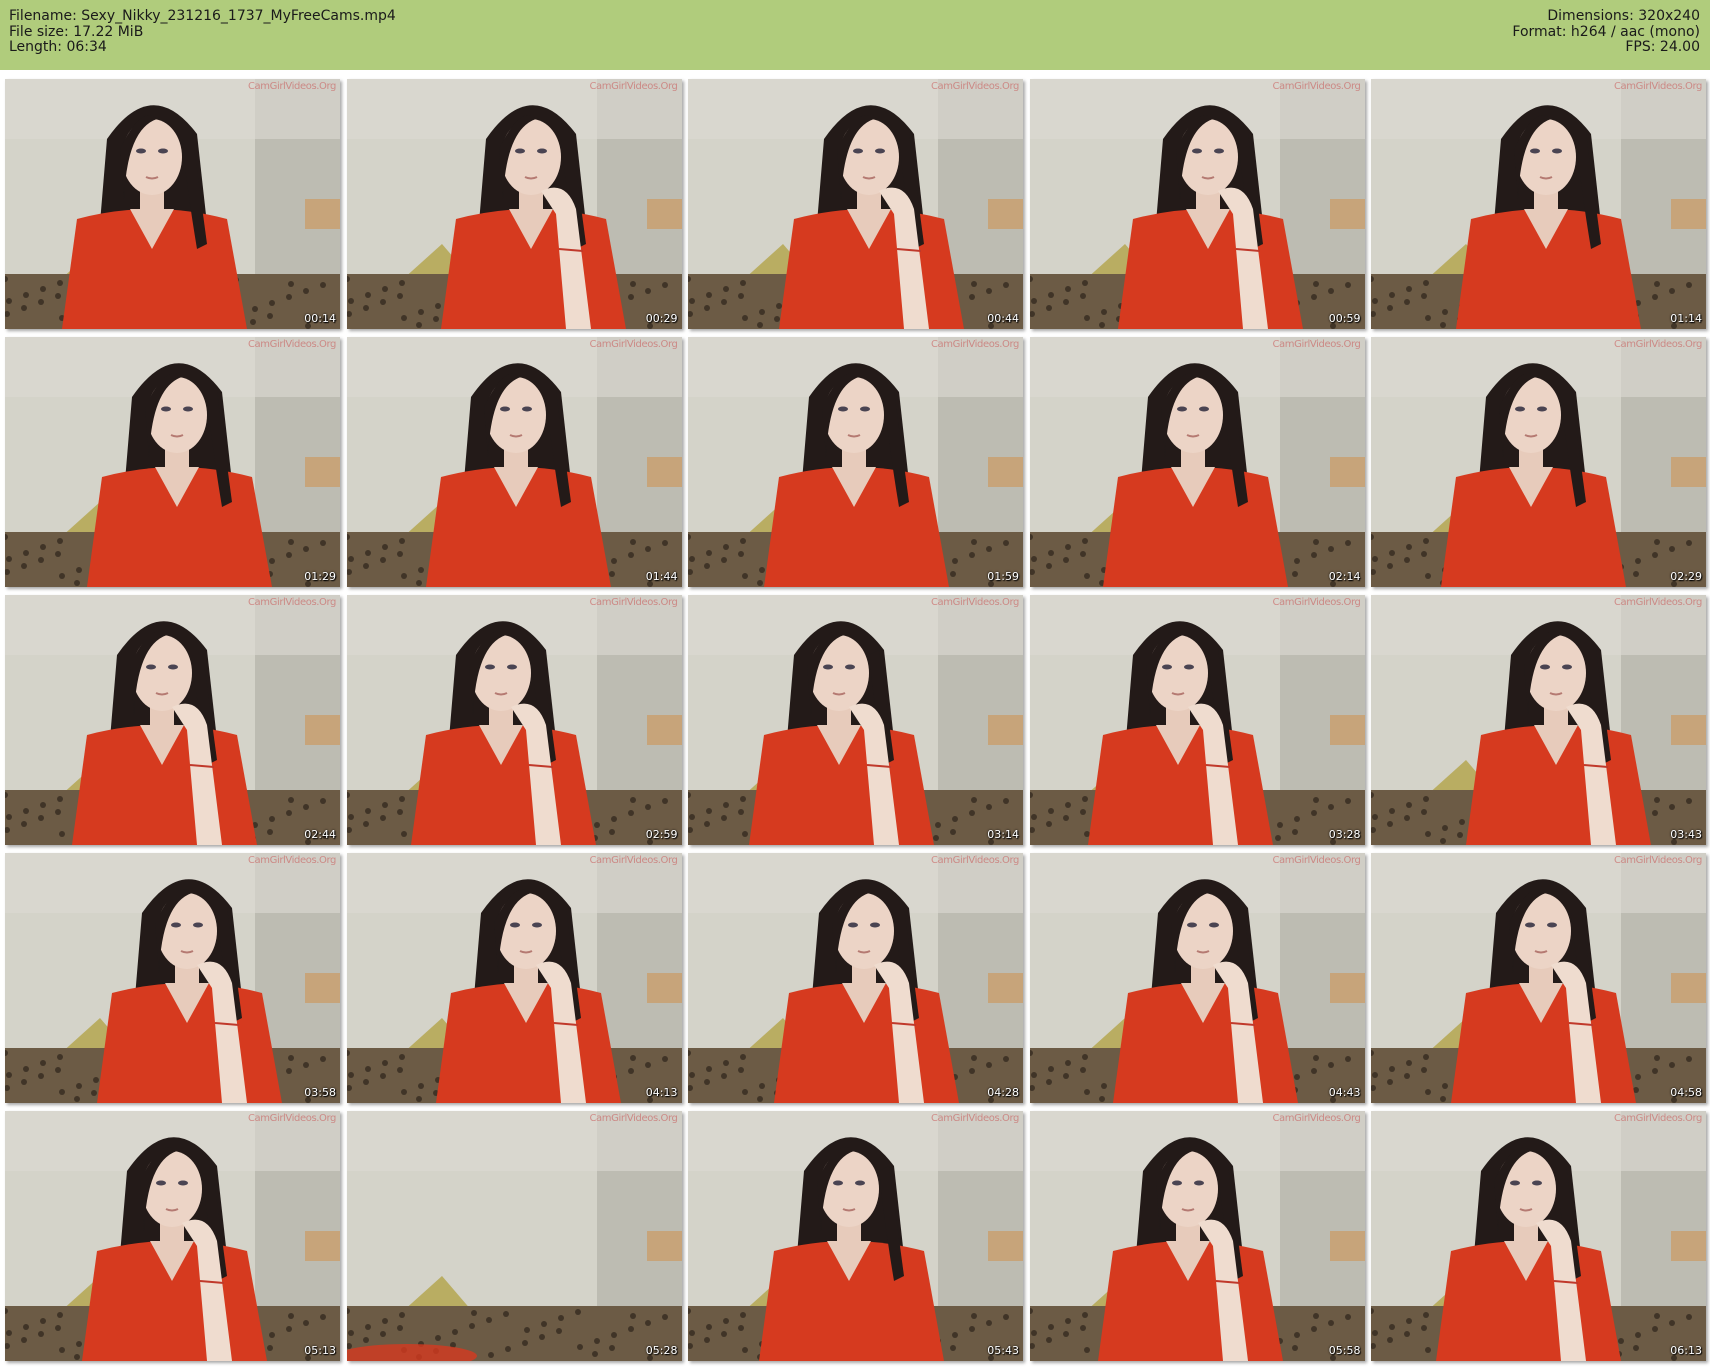 Image resolution: width=1710 pixels, height=1370 pixels. I want to click on video-thumbnail: CamGirlVideos.Org 01:29, so click(172, 462).